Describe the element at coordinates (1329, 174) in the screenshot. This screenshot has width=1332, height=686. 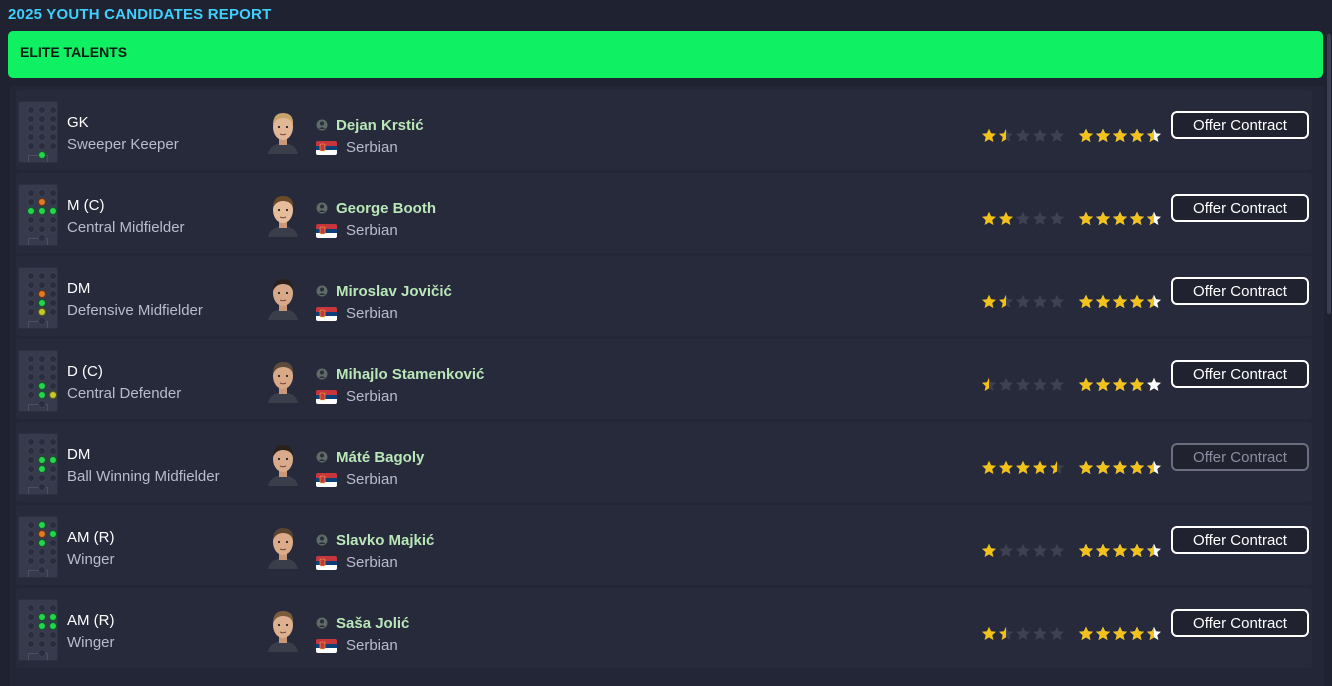
I see `scrollbar` at that location.